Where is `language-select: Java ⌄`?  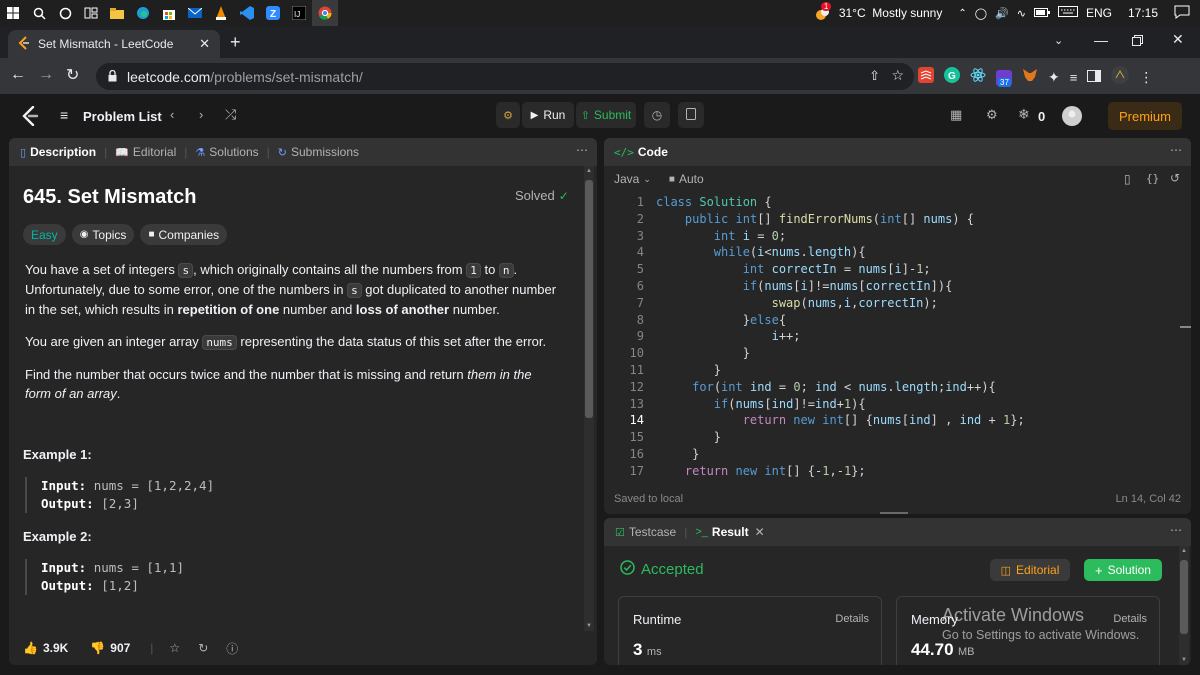
language-select: Java ⌄ is located at coordinates (632, 179).